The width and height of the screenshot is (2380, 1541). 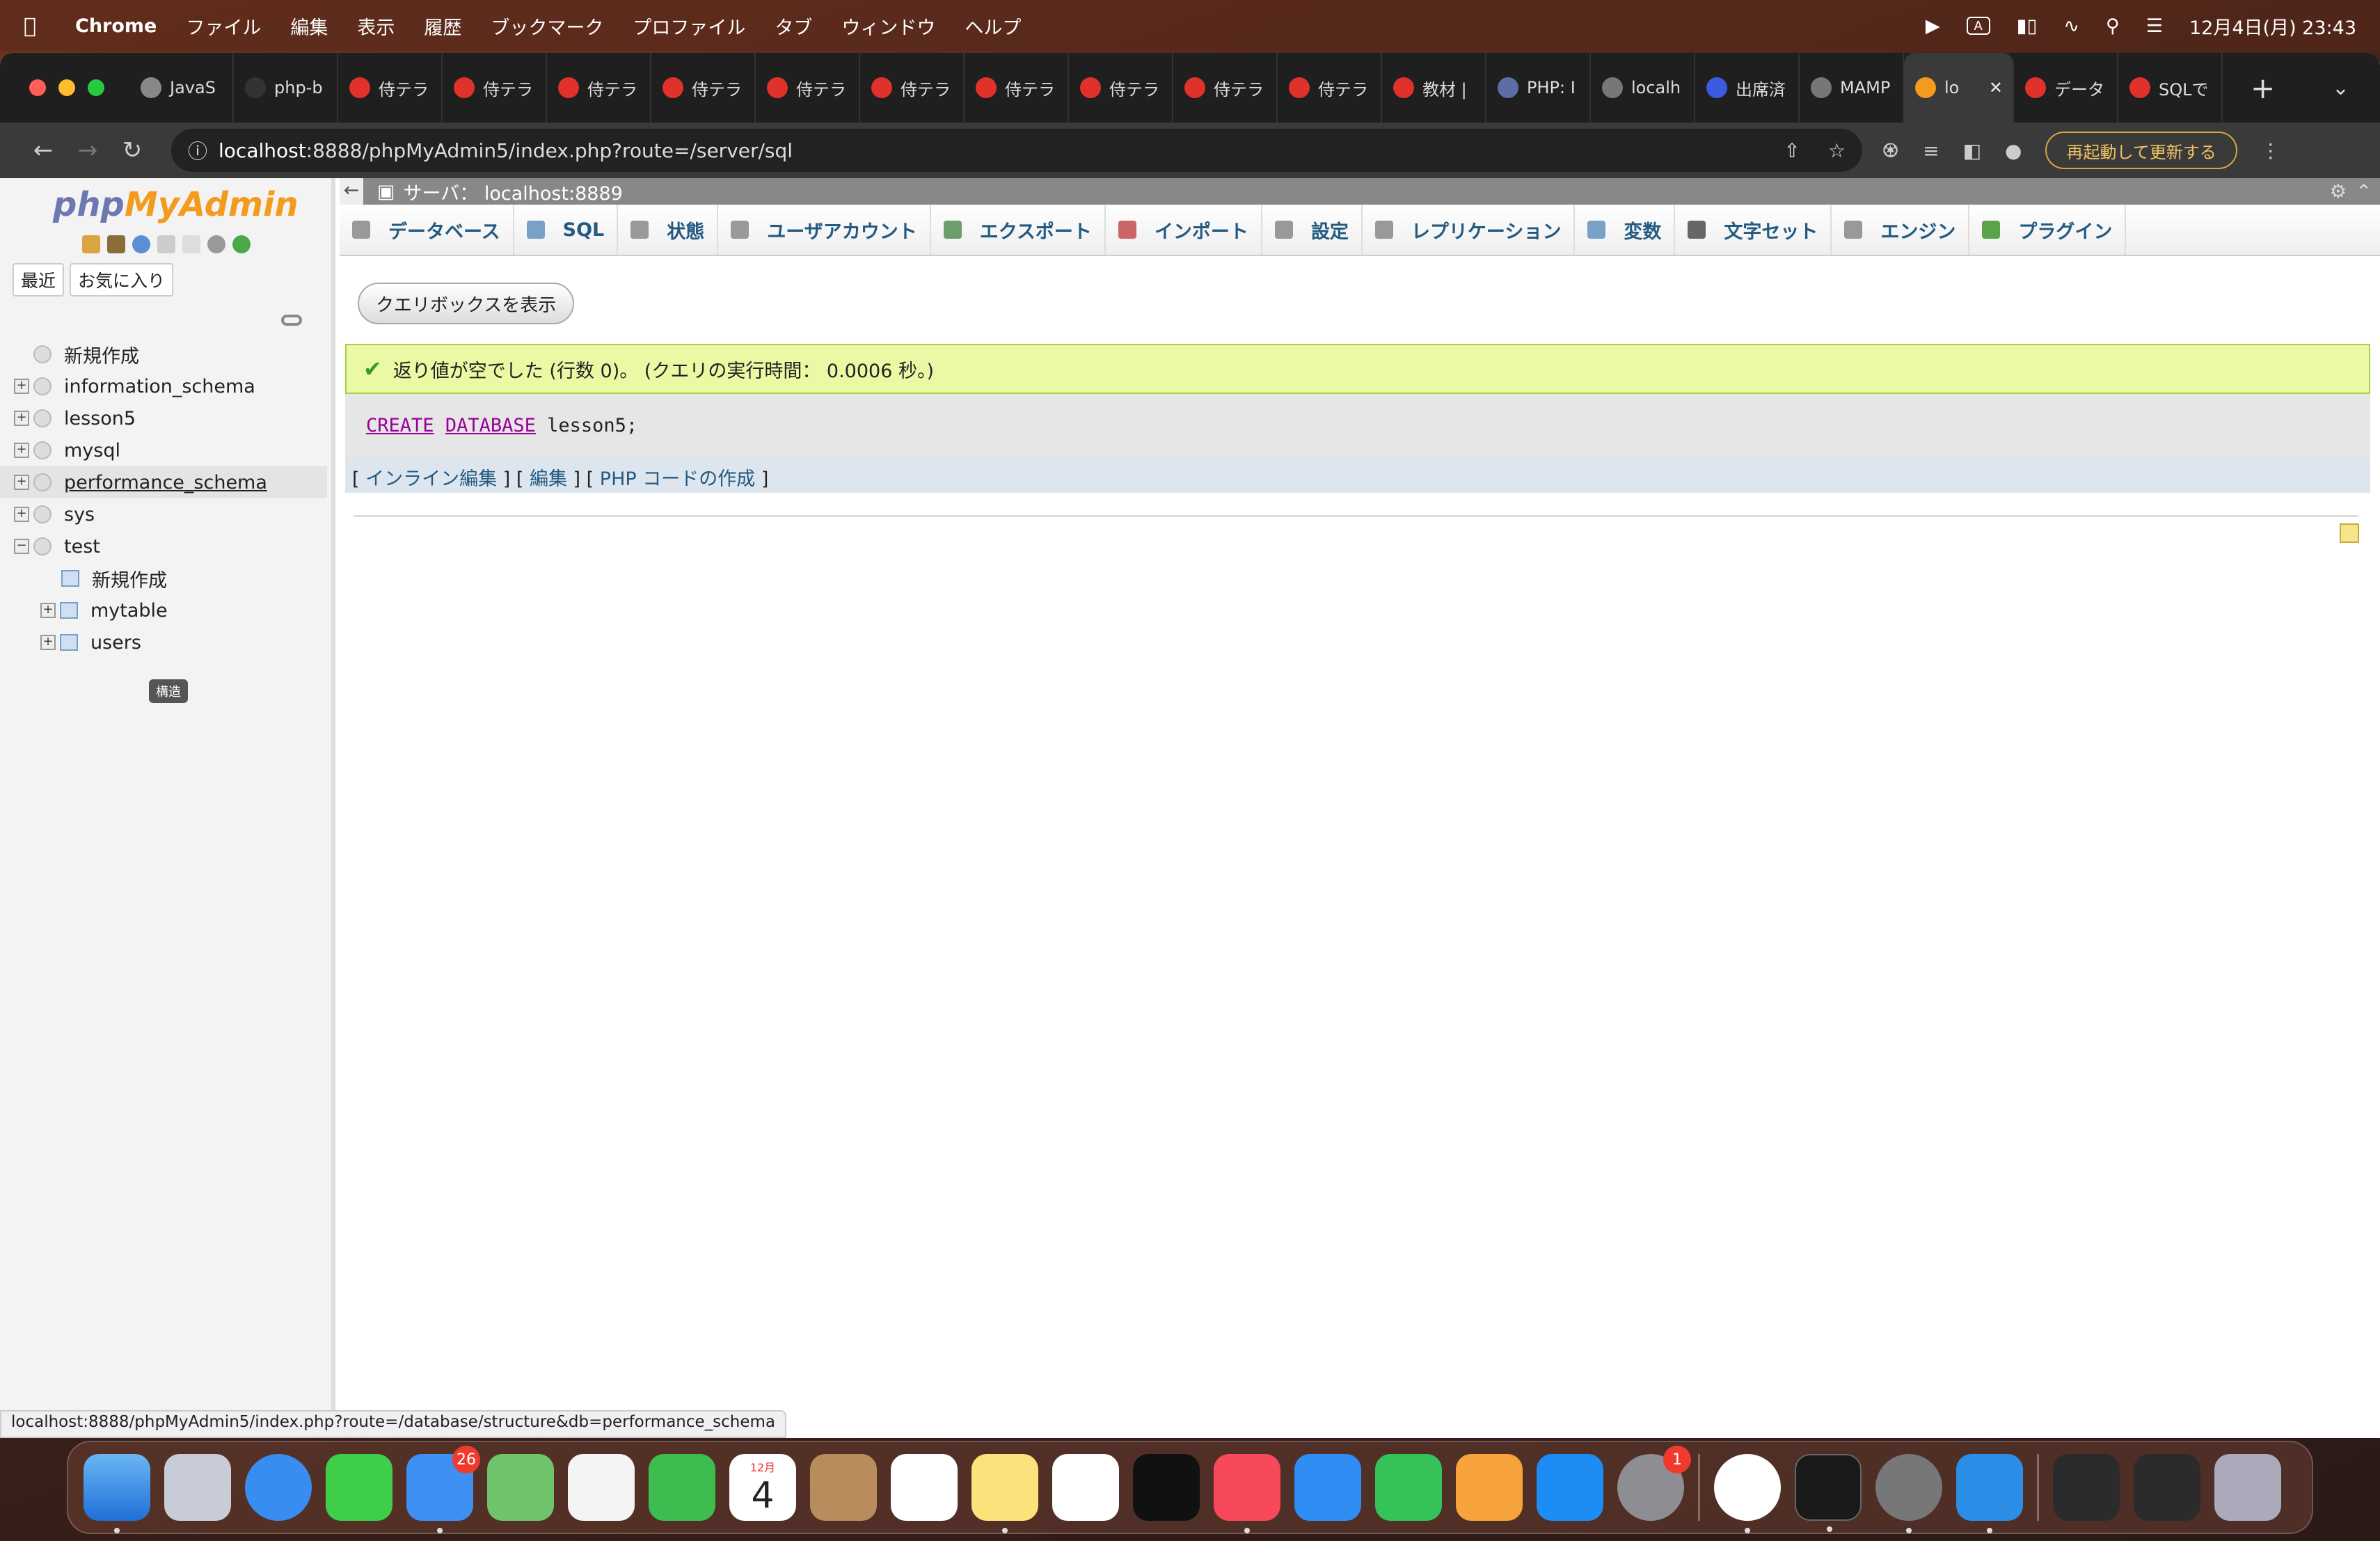 What do you see at coordinates (682, 1487) in the screenshot?
I see `facetime-icon` at bounding box center [682, 1487].